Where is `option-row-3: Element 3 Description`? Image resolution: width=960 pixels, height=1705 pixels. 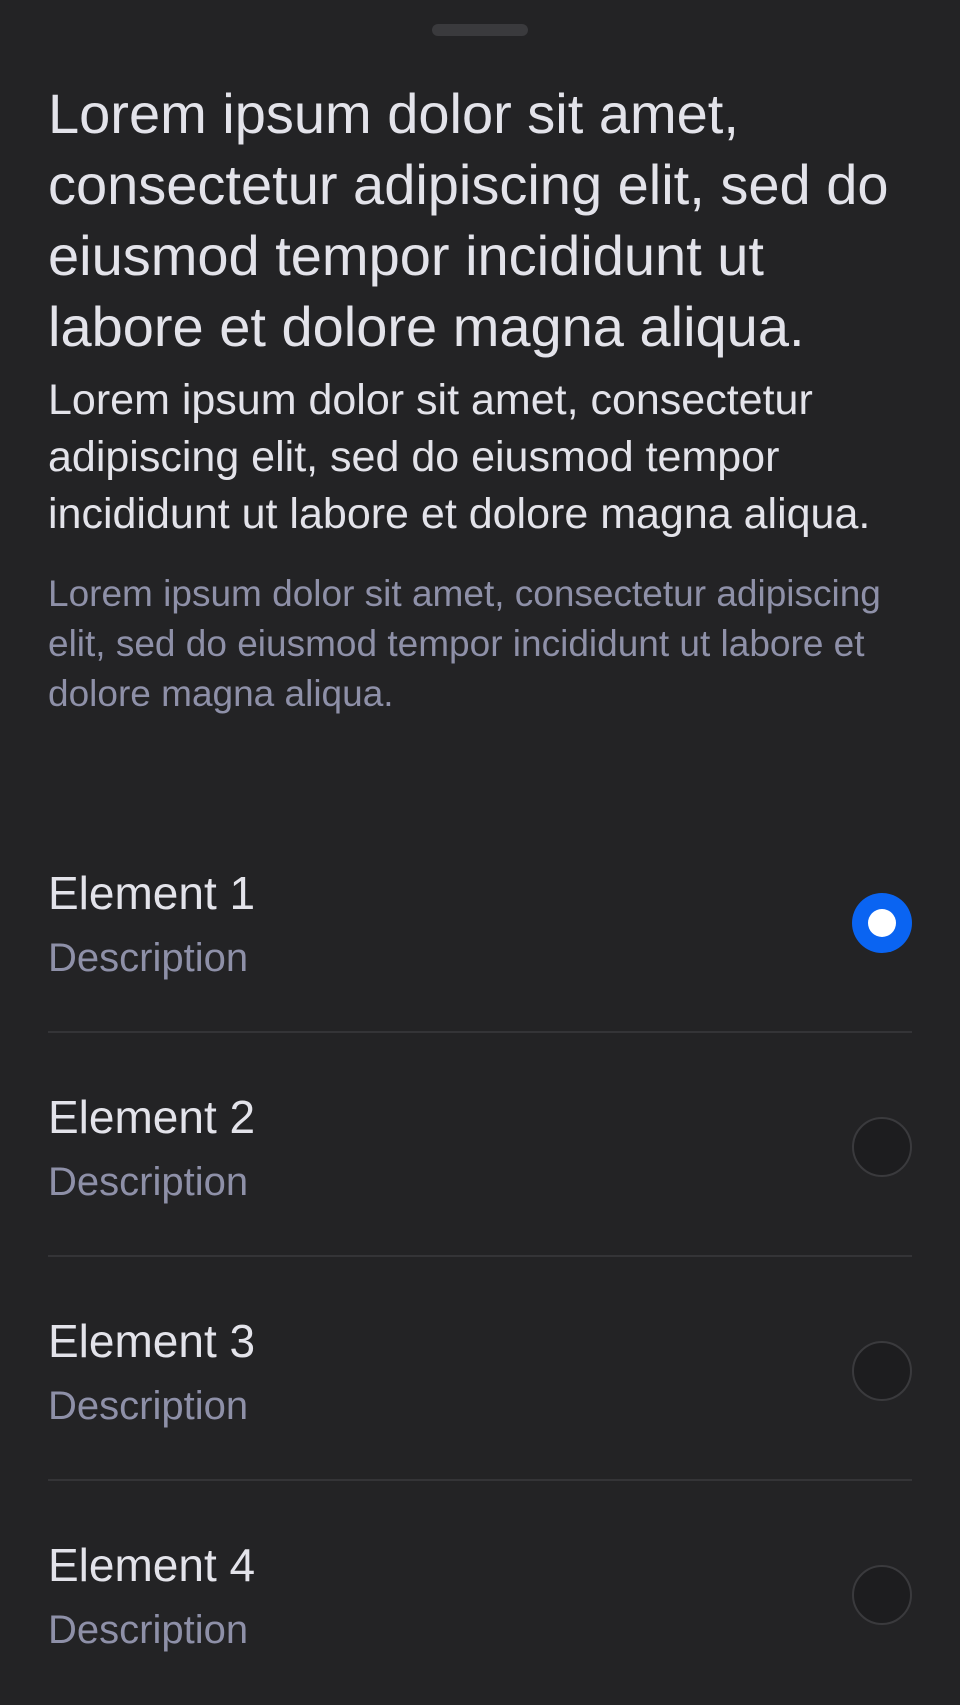 option-row-3: Element 3 Description is located at coordinates (480, 1369).